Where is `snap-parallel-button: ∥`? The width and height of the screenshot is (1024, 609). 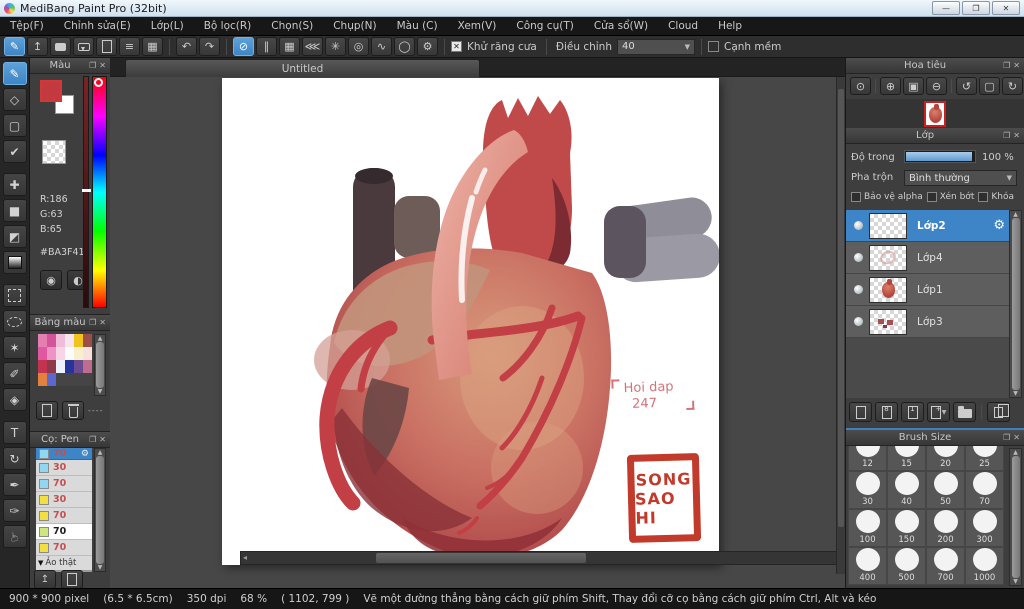
snap-parallel-button: ∥ is located at coordinates (266, 46).